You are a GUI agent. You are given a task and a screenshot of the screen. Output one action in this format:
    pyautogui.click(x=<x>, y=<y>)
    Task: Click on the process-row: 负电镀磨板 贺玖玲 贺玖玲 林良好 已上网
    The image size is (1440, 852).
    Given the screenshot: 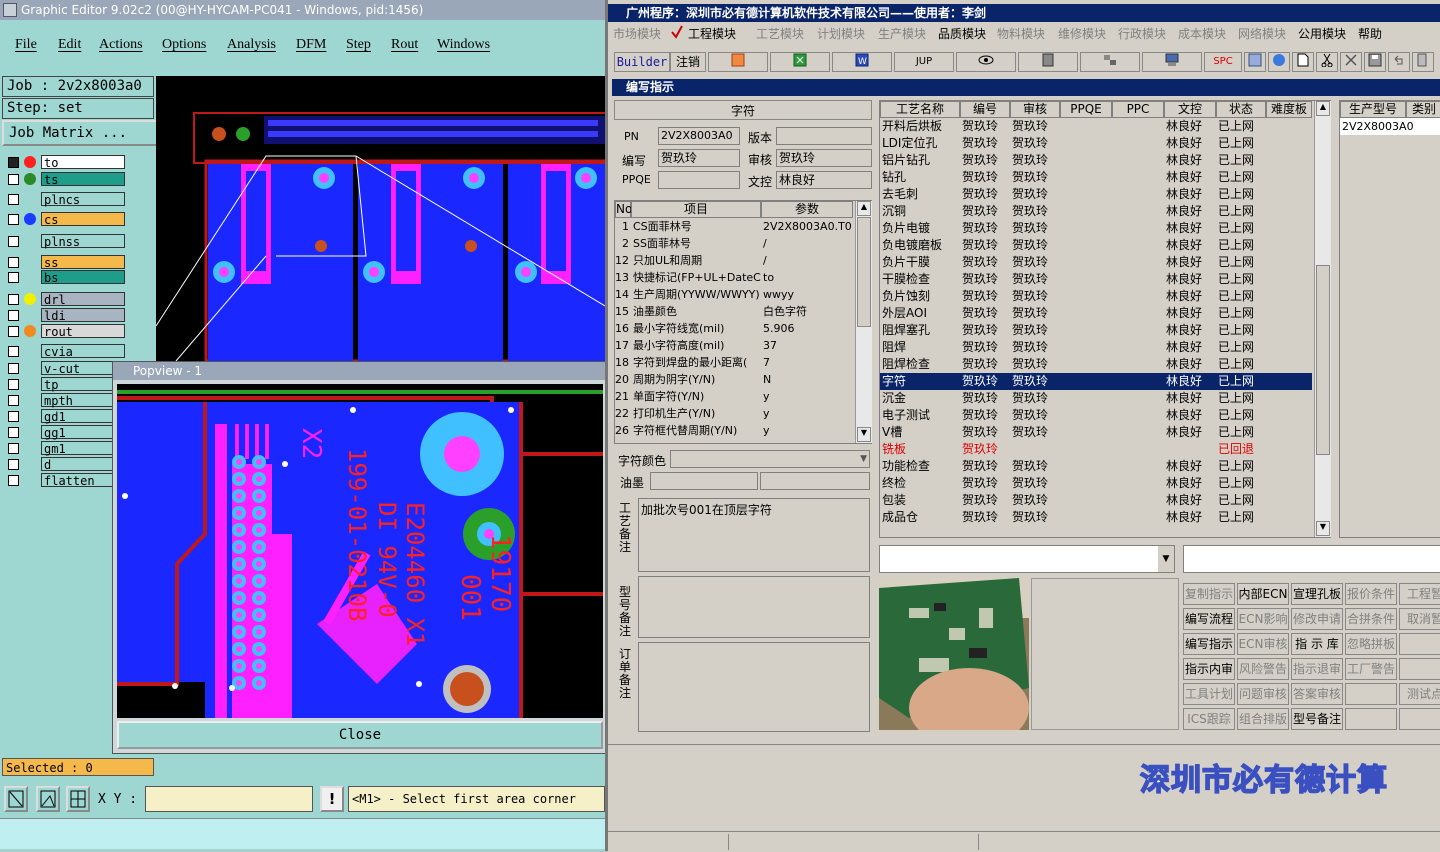 What is the action you would take?
    pyautogui.click(x=1096, y=245)
    